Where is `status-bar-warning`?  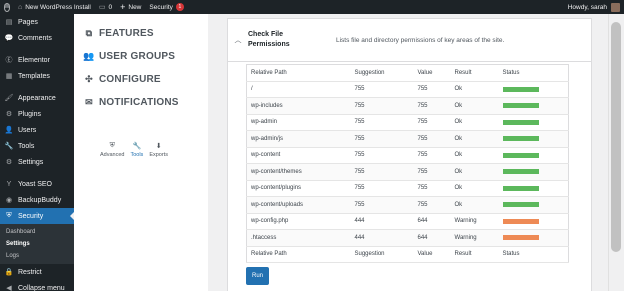 status-bar-warning is located at coordinates (520, 221).